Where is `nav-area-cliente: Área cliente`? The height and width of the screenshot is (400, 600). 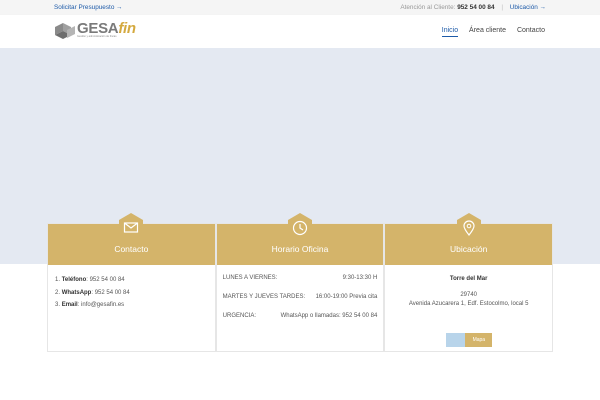 nav-area-cliente: Área cliente is located at coordinates (487, 30).